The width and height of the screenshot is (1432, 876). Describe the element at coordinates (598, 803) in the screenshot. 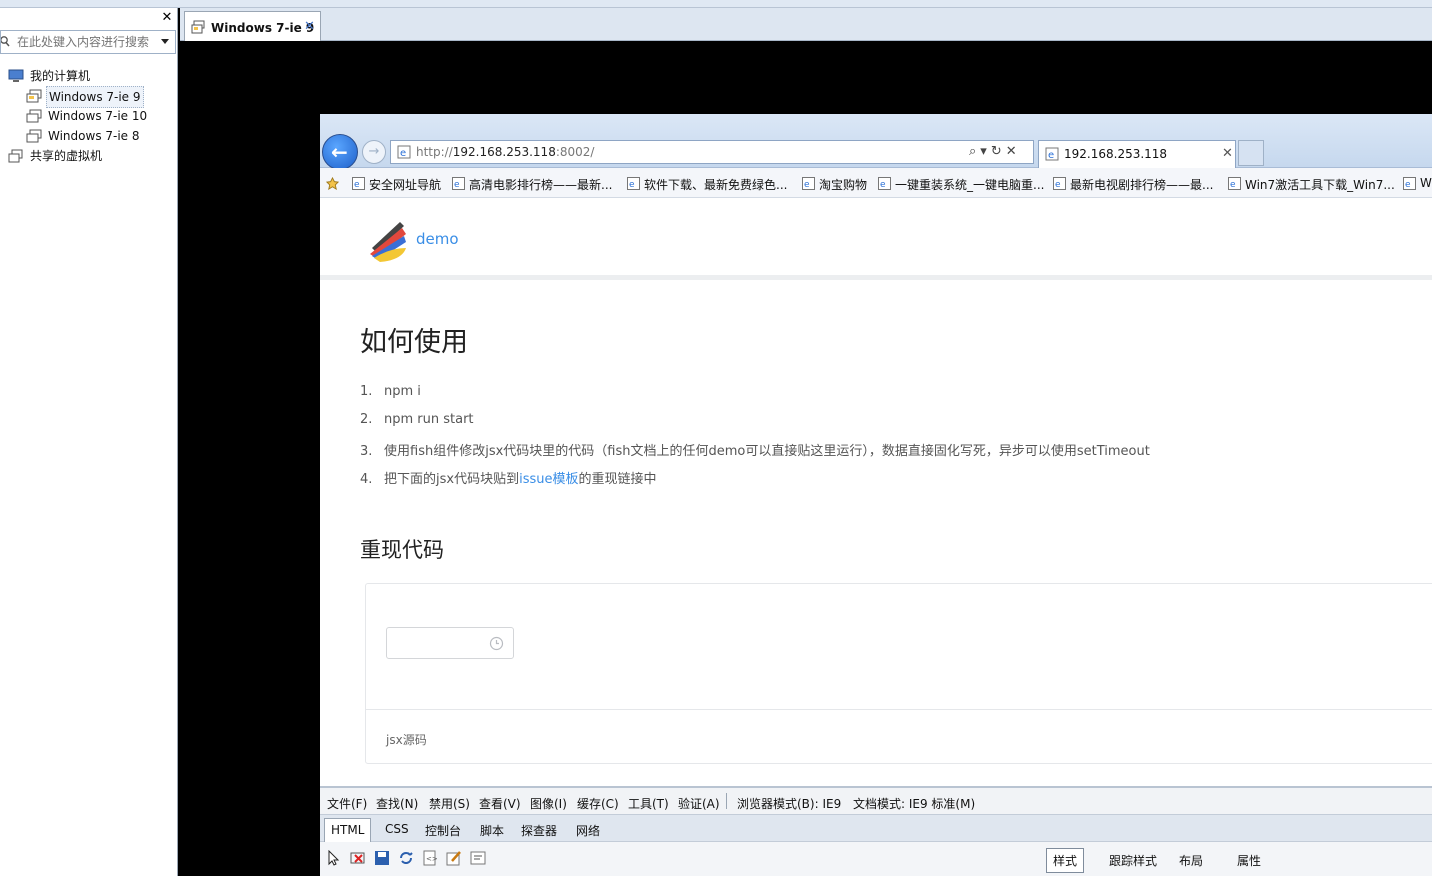

I see `menu-cache: 缓存(C)` at that location.